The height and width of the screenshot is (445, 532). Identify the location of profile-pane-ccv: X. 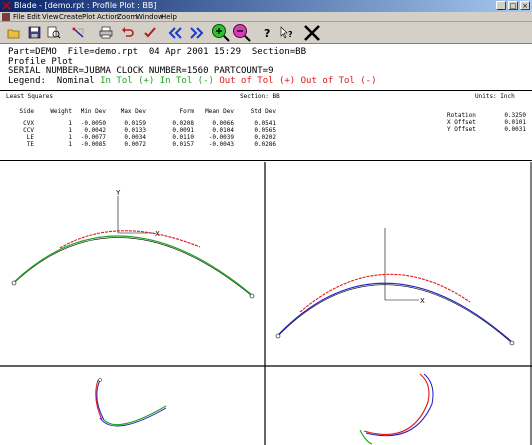
(395, 287).